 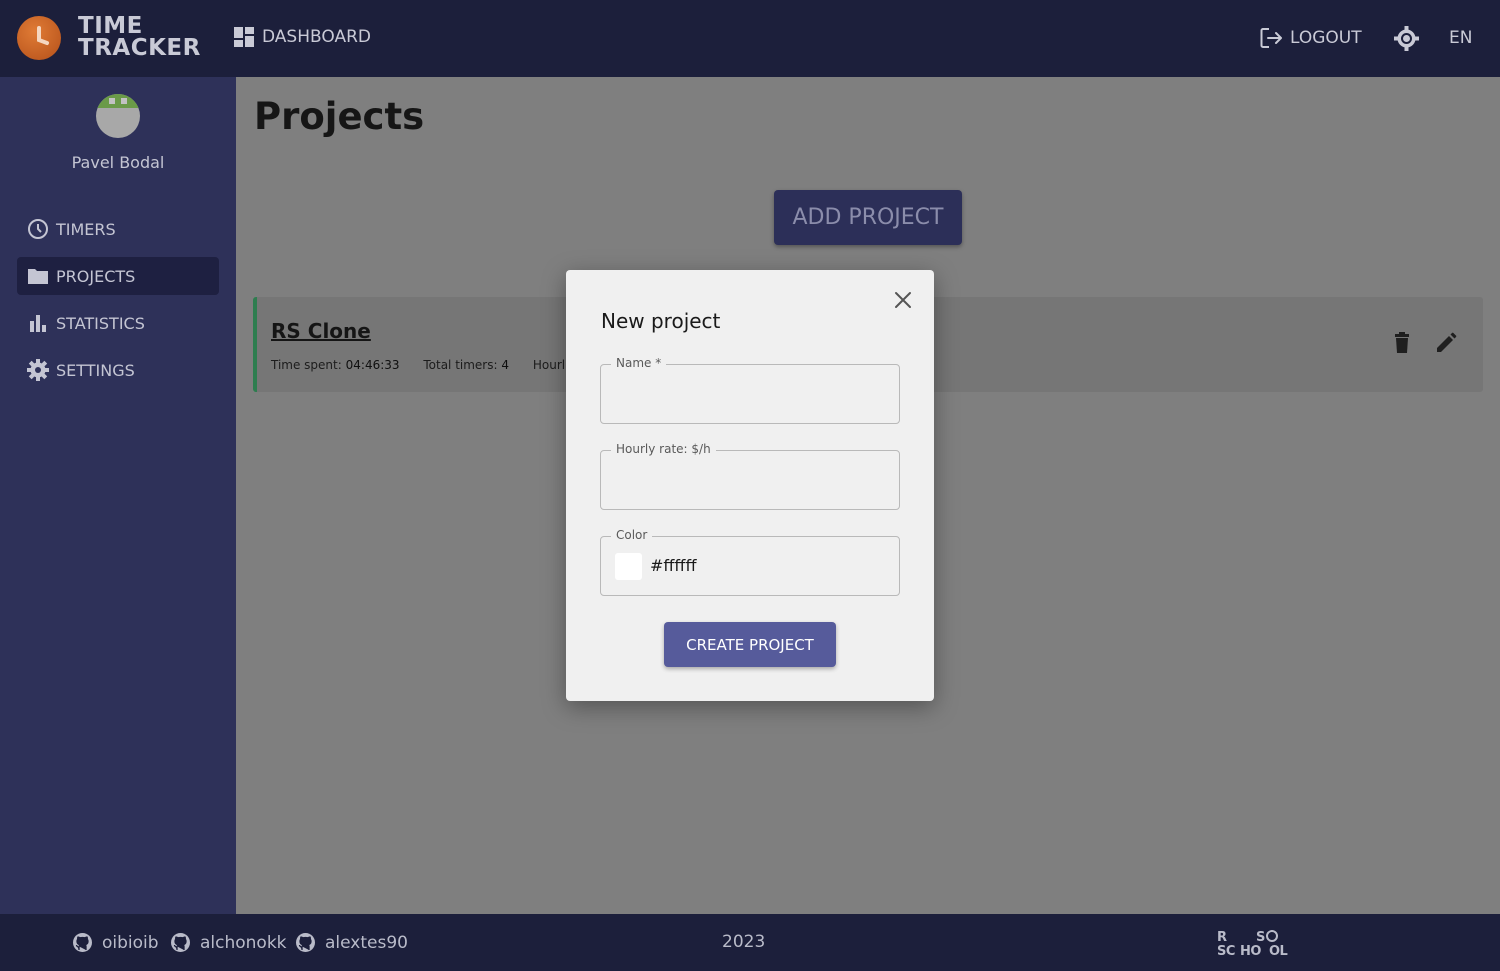 What do you see at coordinates (316, 37) in the screenshot?
I see `dashboard-label: DASHBOARD` at bounding box center [316, 37].